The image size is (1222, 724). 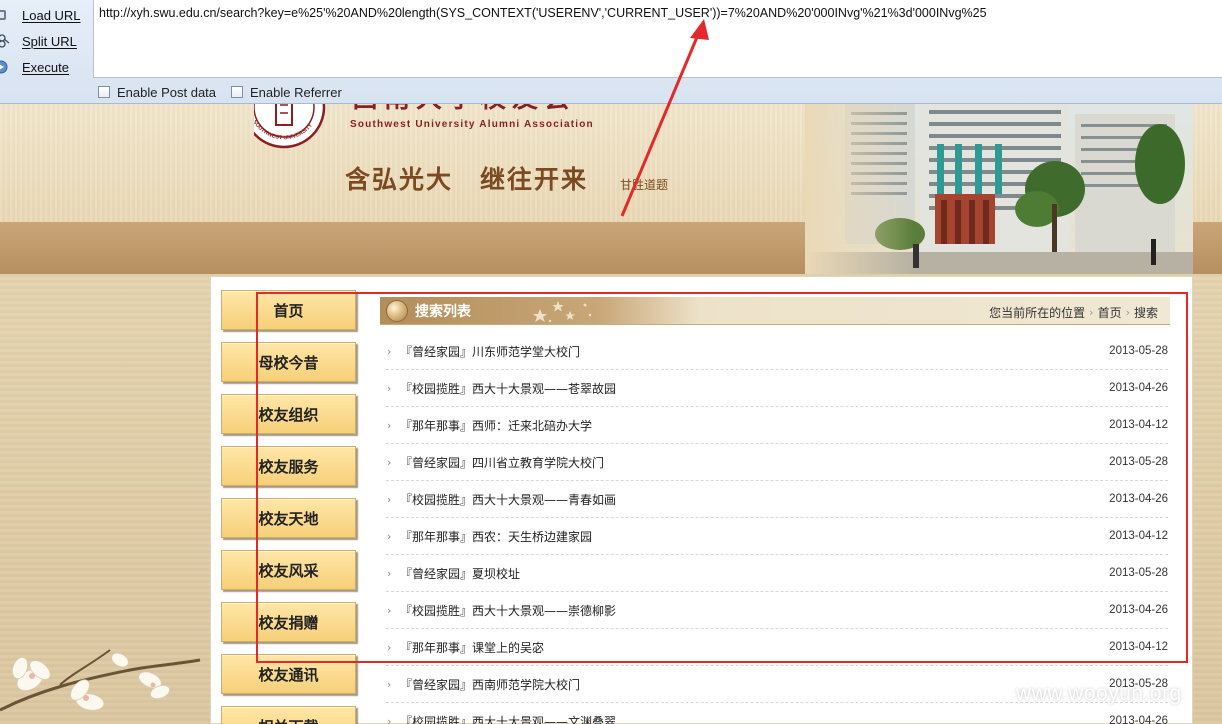 I want to click on execute-button: Execute, so click(x=46, y=67).